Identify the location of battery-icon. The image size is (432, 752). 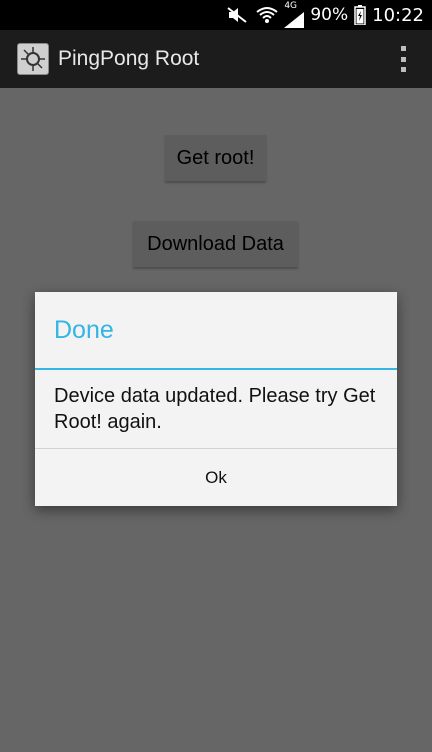
(360, 15).